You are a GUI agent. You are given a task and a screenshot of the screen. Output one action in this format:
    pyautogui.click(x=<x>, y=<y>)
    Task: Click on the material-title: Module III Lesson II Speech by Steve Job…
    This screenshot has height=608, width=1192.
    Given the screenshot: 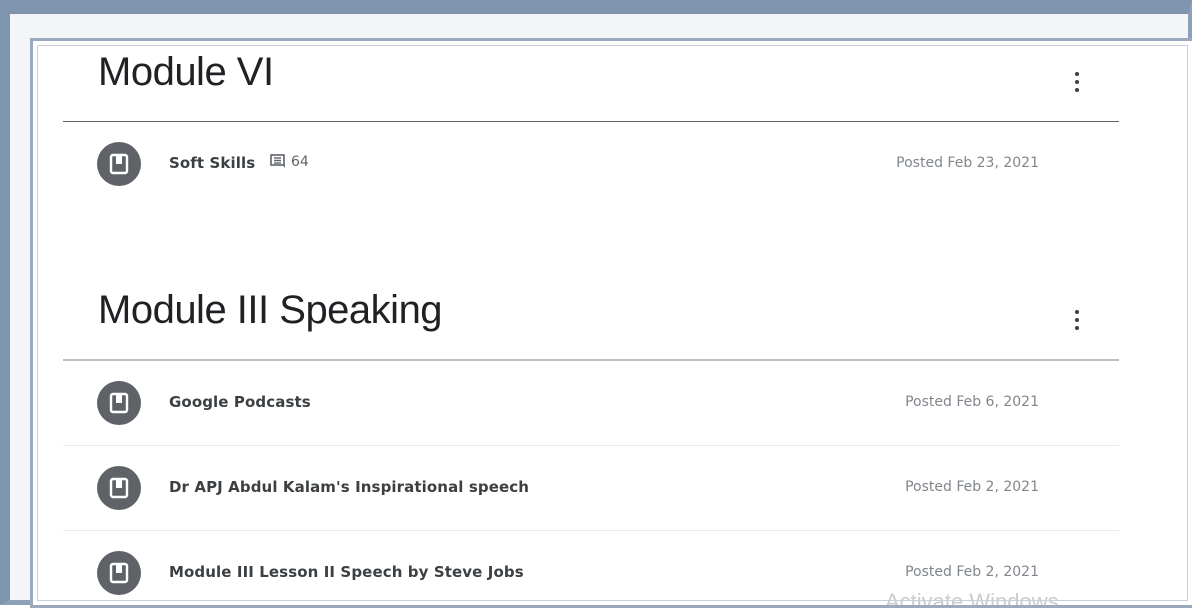 What is the action you would take?
    pyautogui.click(x=346, y=572)
    